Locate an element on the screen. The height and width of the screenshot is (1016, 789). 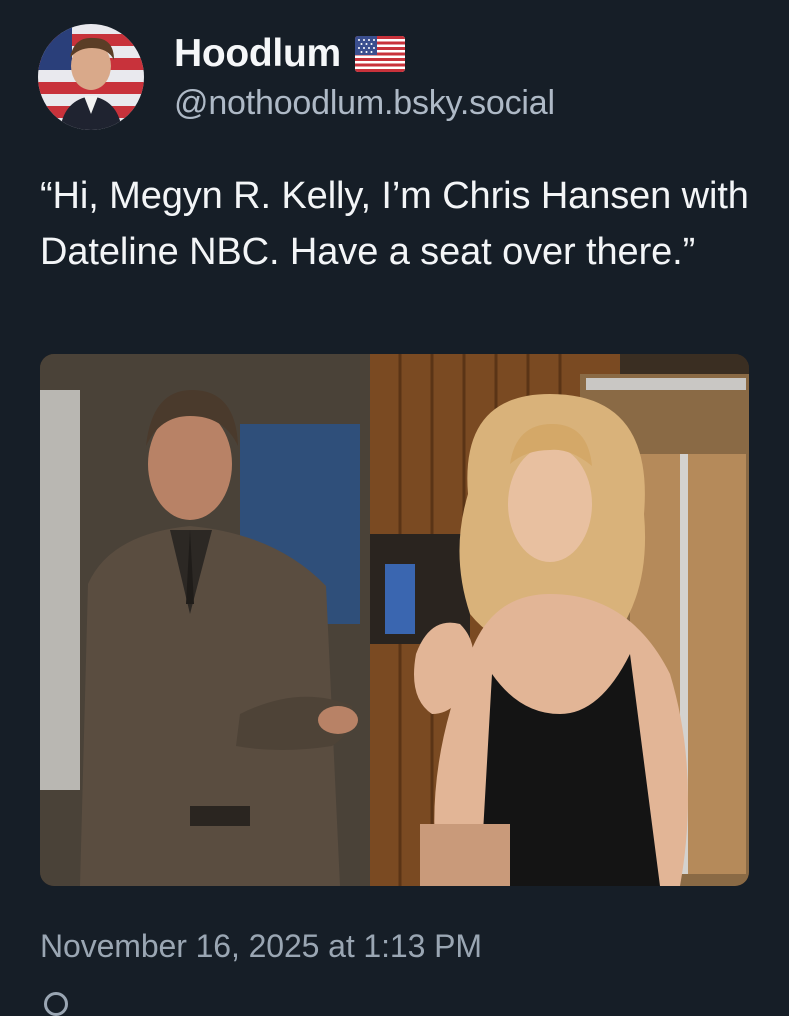
flag-us-icon is located at coordinates (379, 54).